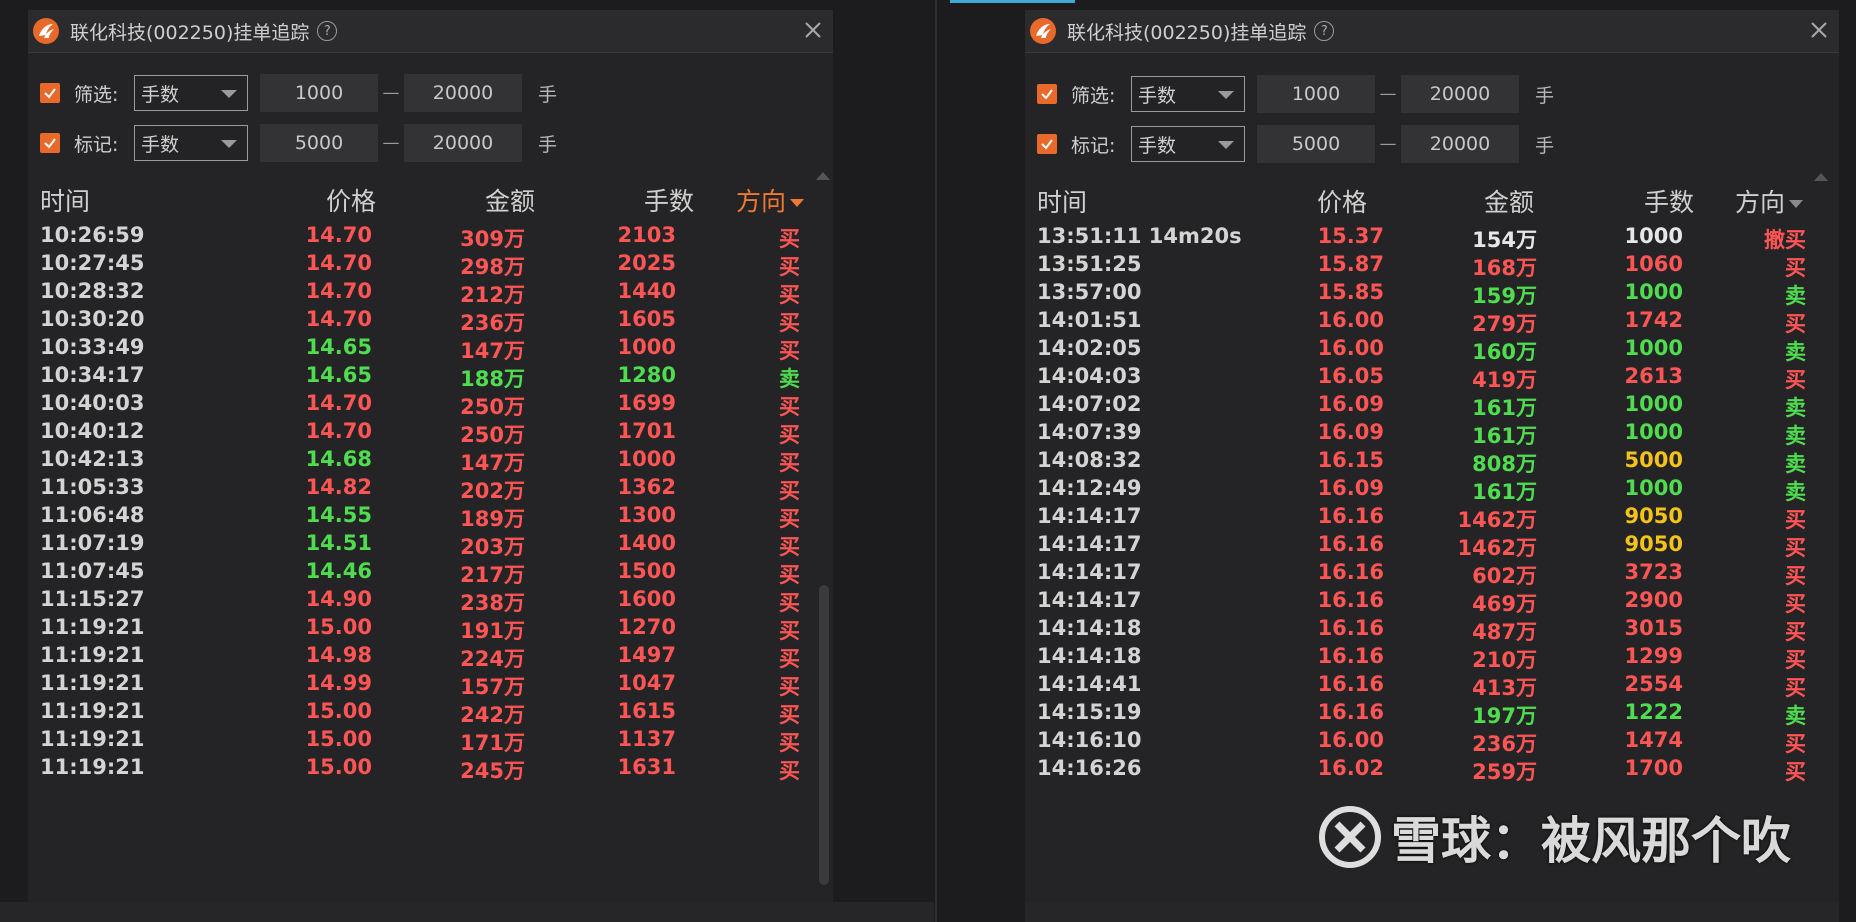 This screenshot has width=1856, height=922. What do you see at coordinates (1089, 740) in the screenshot?
I see `cell-time: 14:16:10` at bounding box center [1089, 740].